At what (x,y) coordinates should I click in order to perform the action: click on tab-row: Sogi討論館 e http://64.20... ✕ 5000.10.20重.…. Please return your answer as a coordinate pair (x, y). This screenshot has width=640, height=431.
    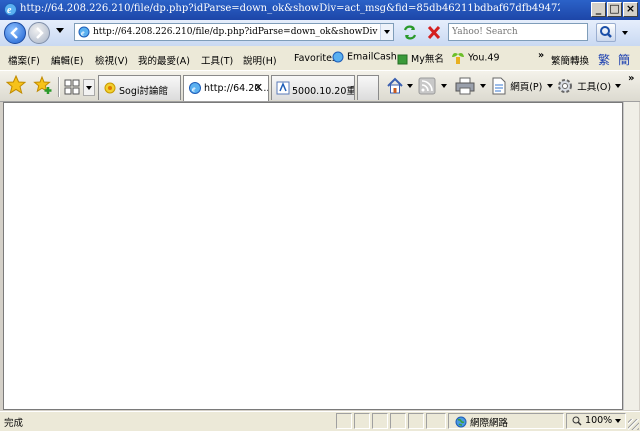
    Looking at the image, I should click on (320, 86).